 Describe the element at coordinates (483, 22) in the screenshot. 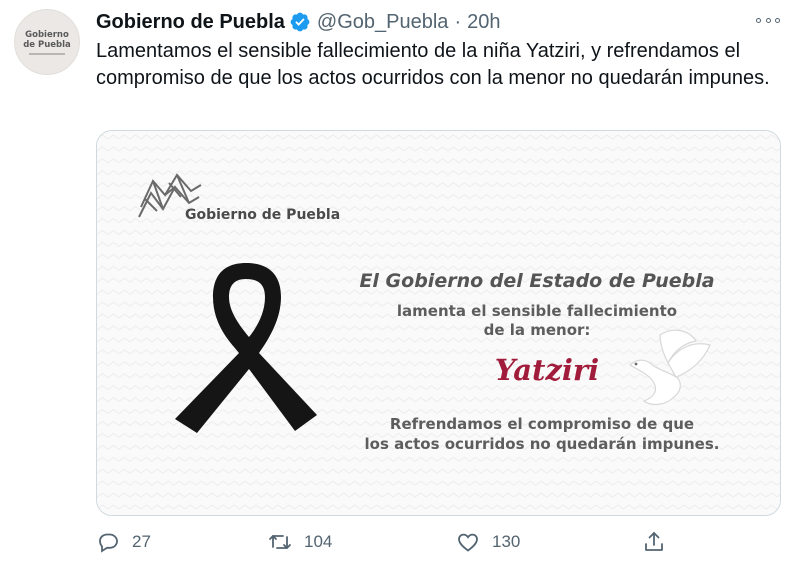

I see `timestamp: 20h` at that location.